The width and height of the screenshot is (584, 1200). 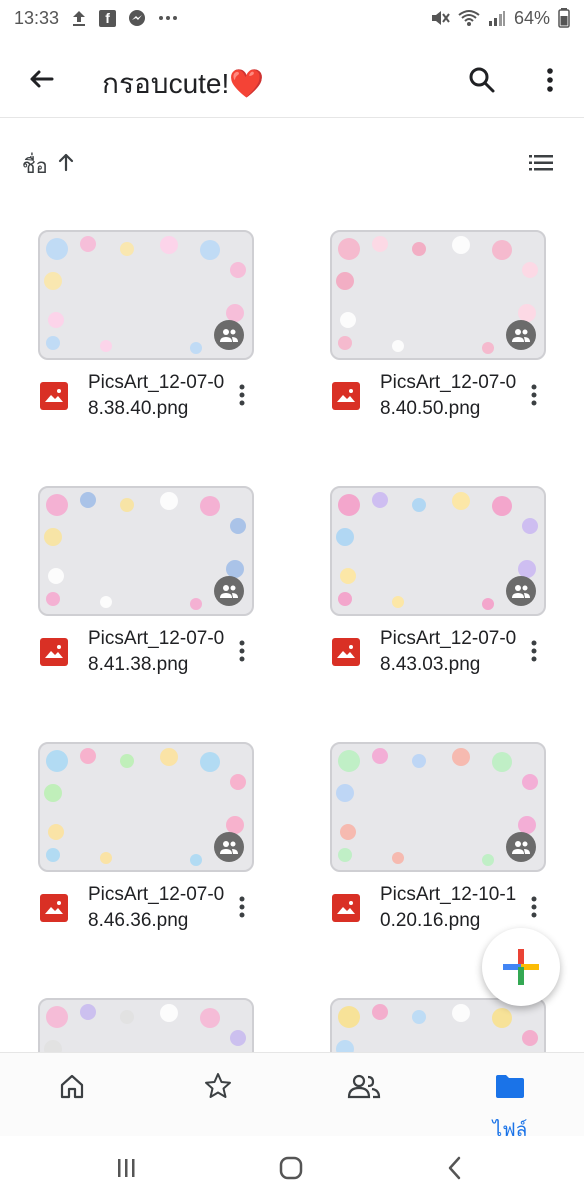 I want to click on home-icon, so click(x=72, y=1086).